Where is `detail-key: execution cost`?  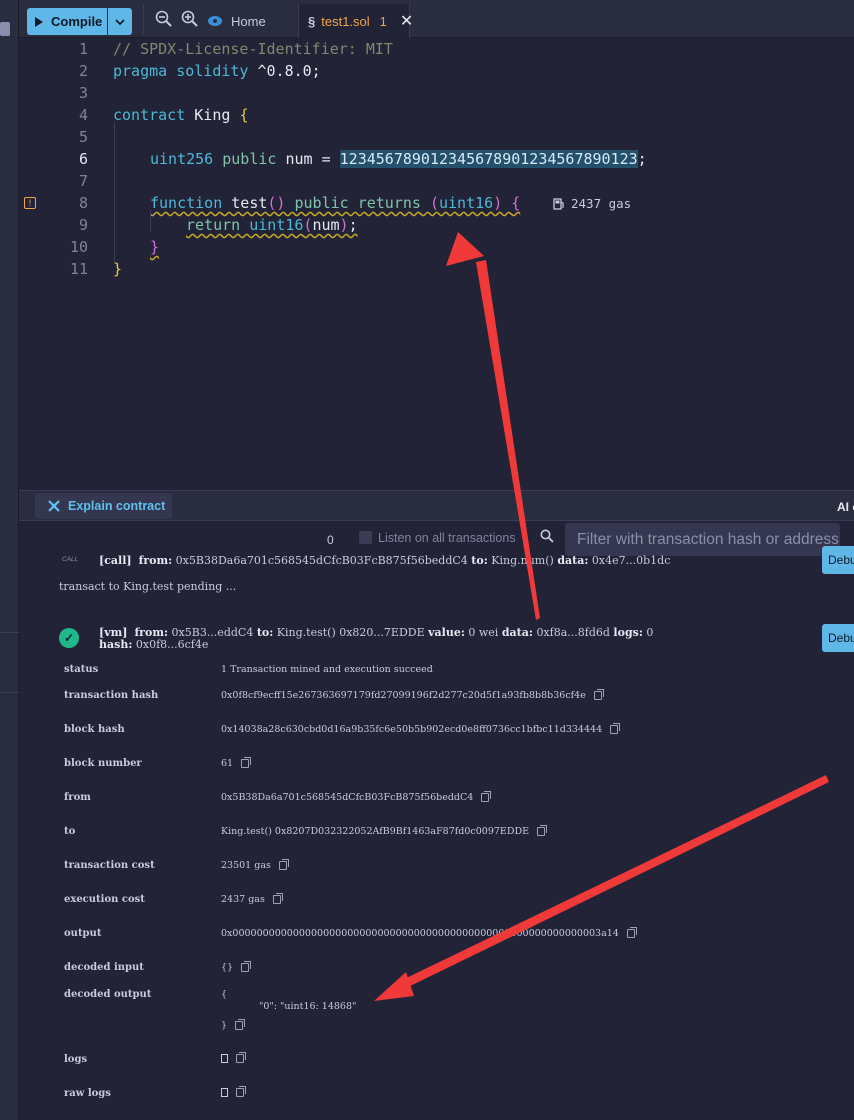
detail-key: execution cost is located at coordinates (104, 899).